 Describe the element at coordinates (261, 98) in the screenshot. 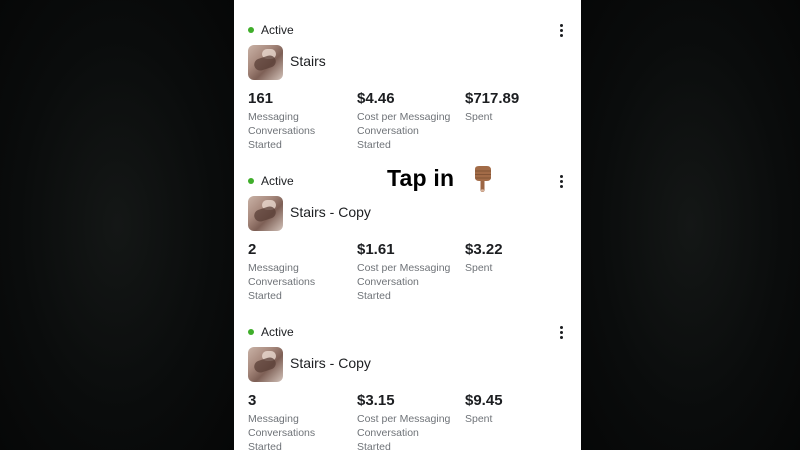

I see `metric-value: 161` at that location.